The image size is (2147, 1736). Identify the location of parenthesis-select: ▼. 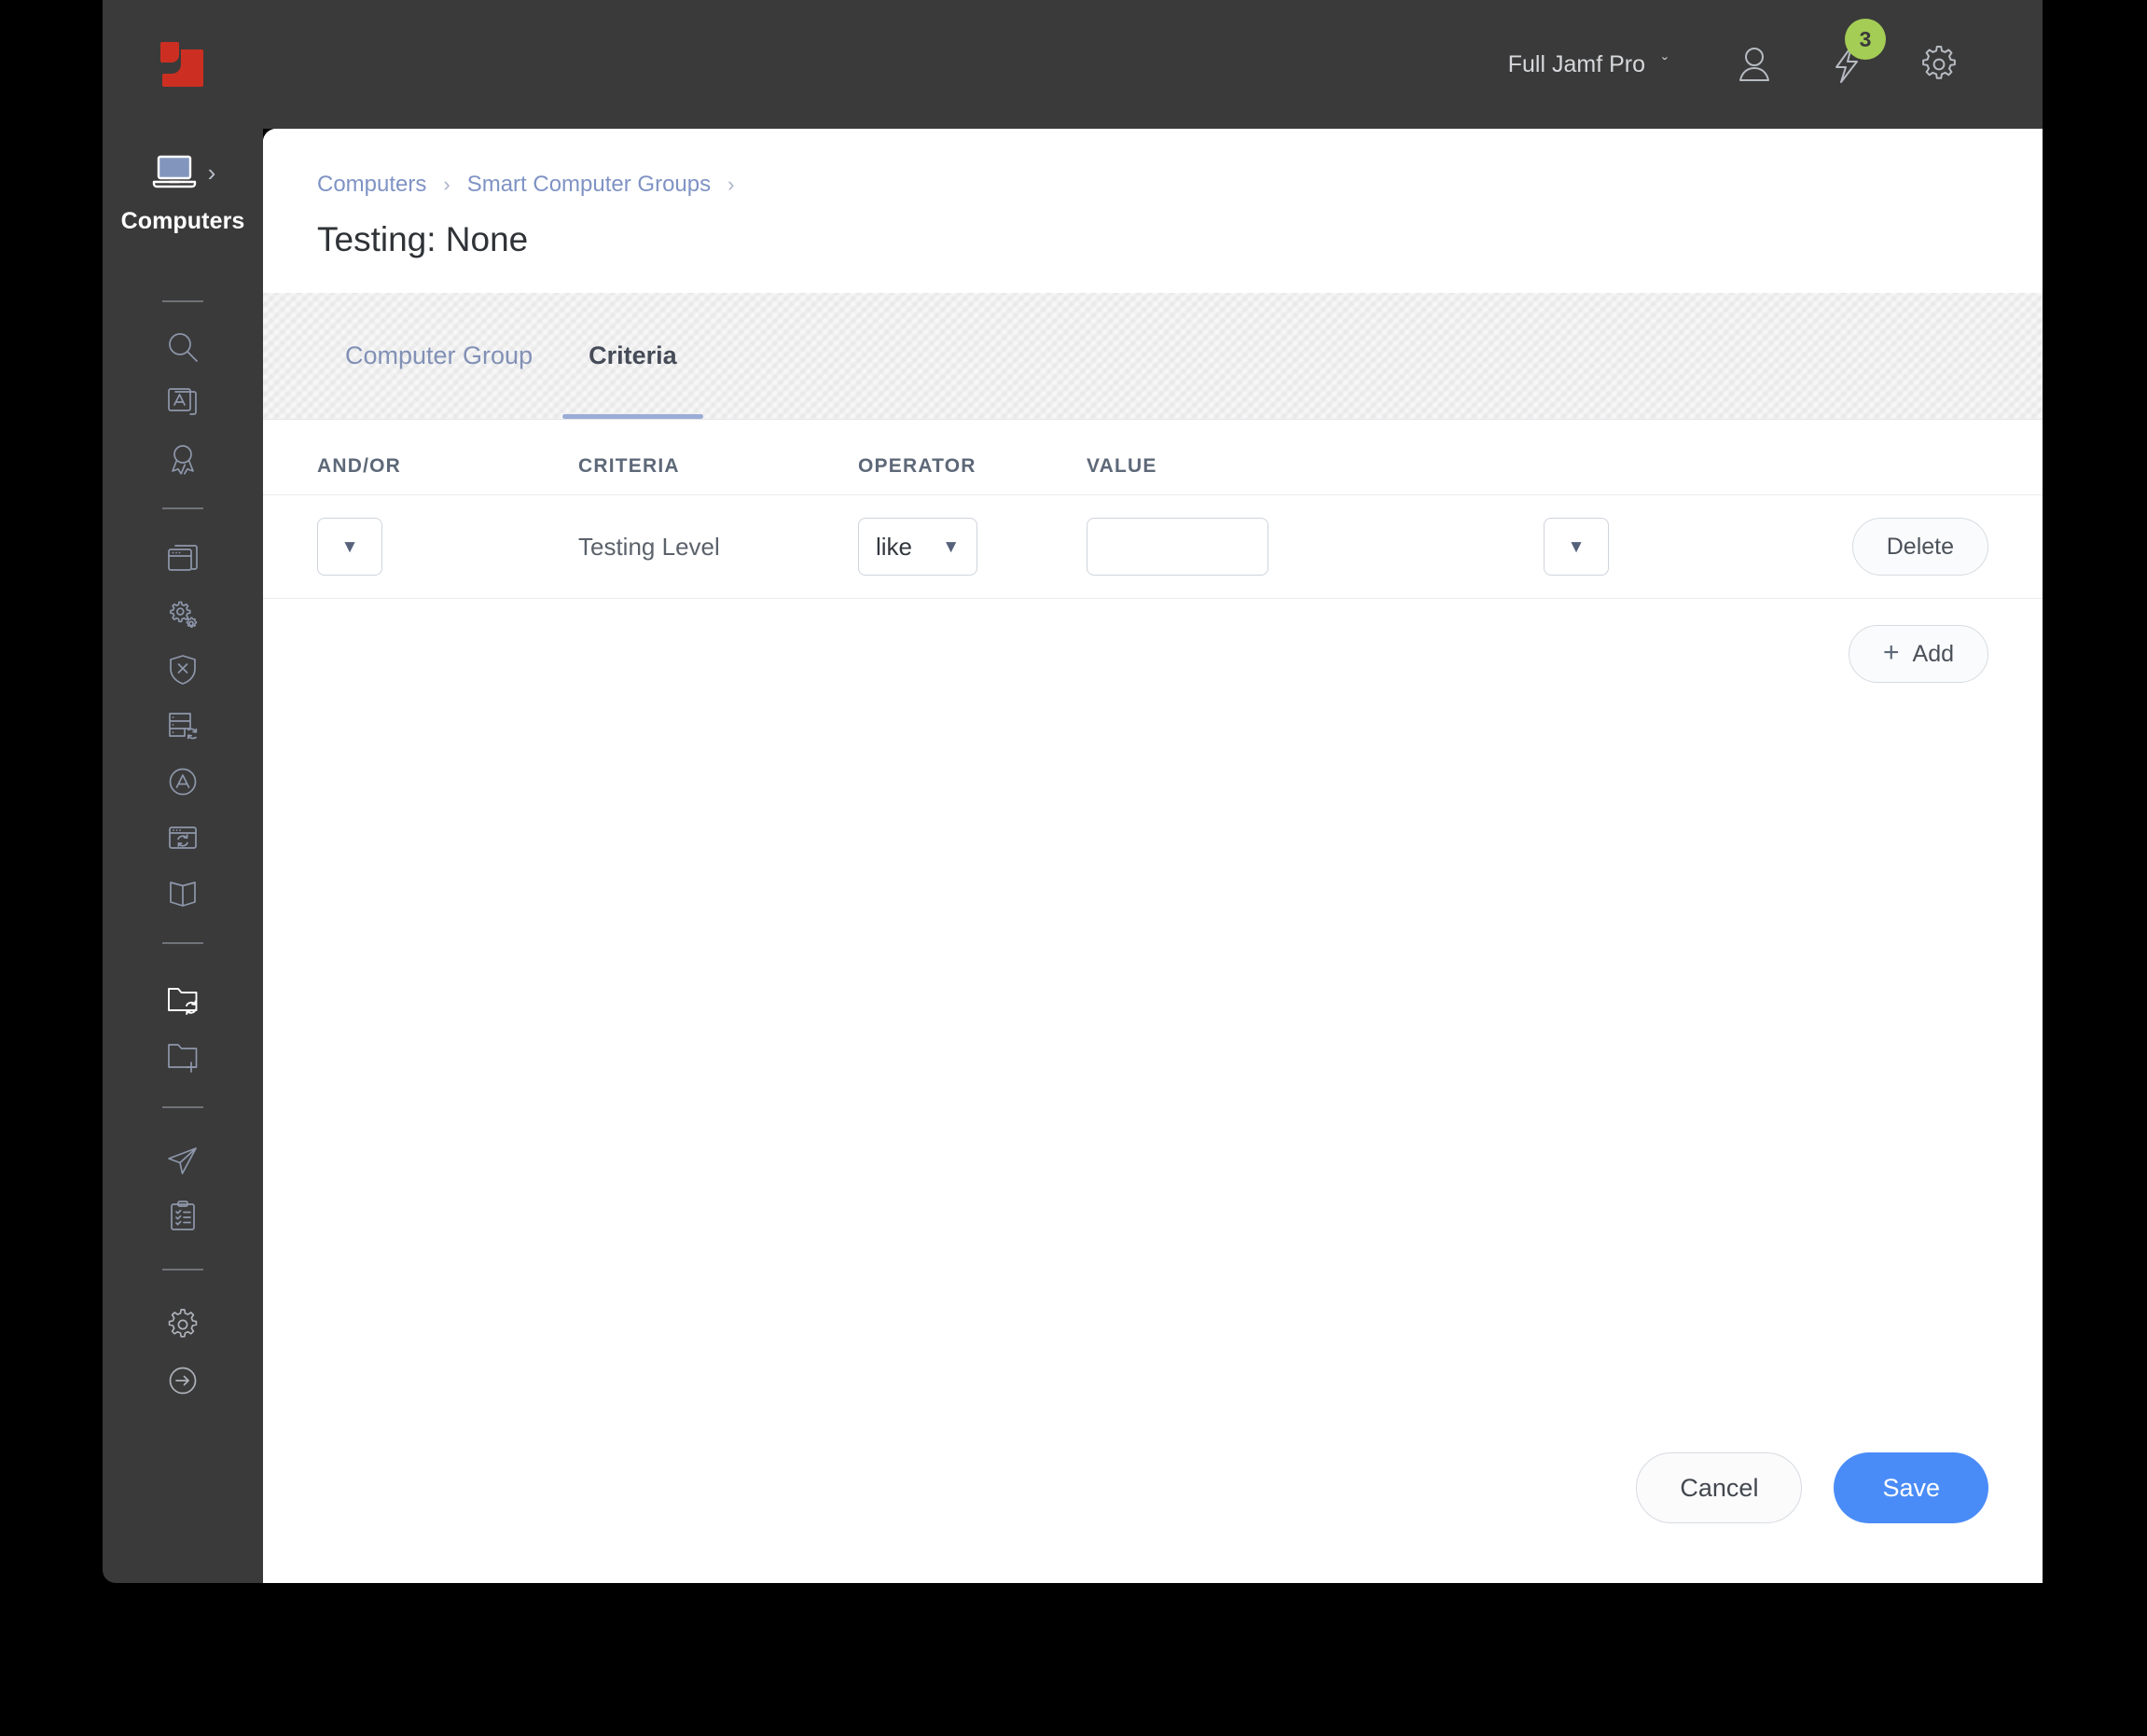
(1576, 547).